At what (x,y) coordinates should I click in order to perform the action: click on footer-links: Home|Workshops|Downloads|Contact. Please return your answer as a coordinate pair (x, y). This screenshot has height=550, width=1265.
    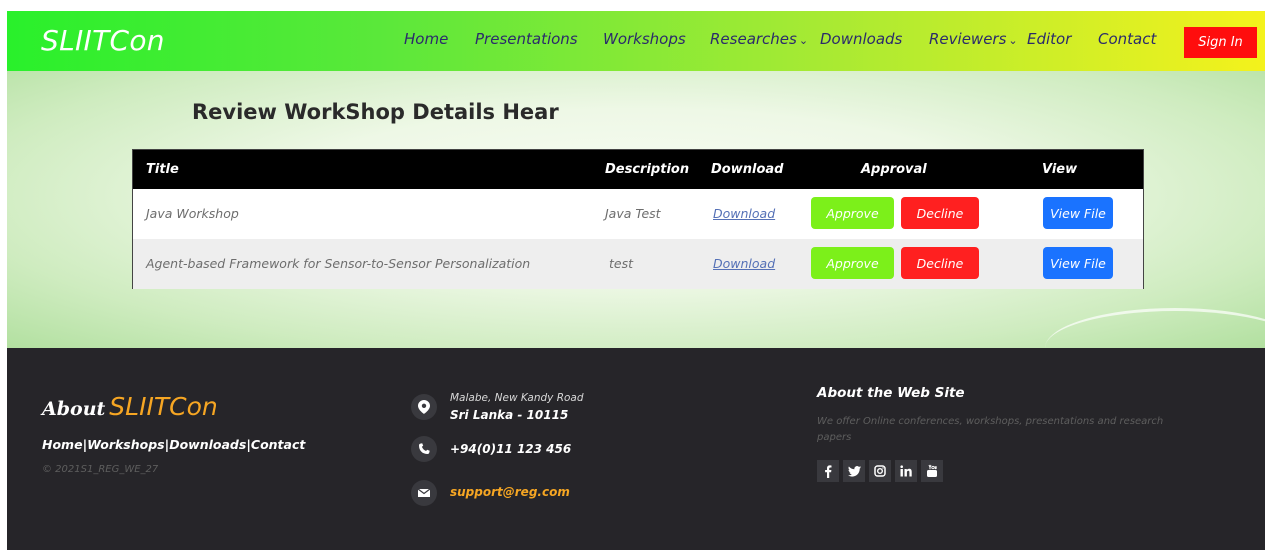
    Looking at the image, I should click on (173, 444).